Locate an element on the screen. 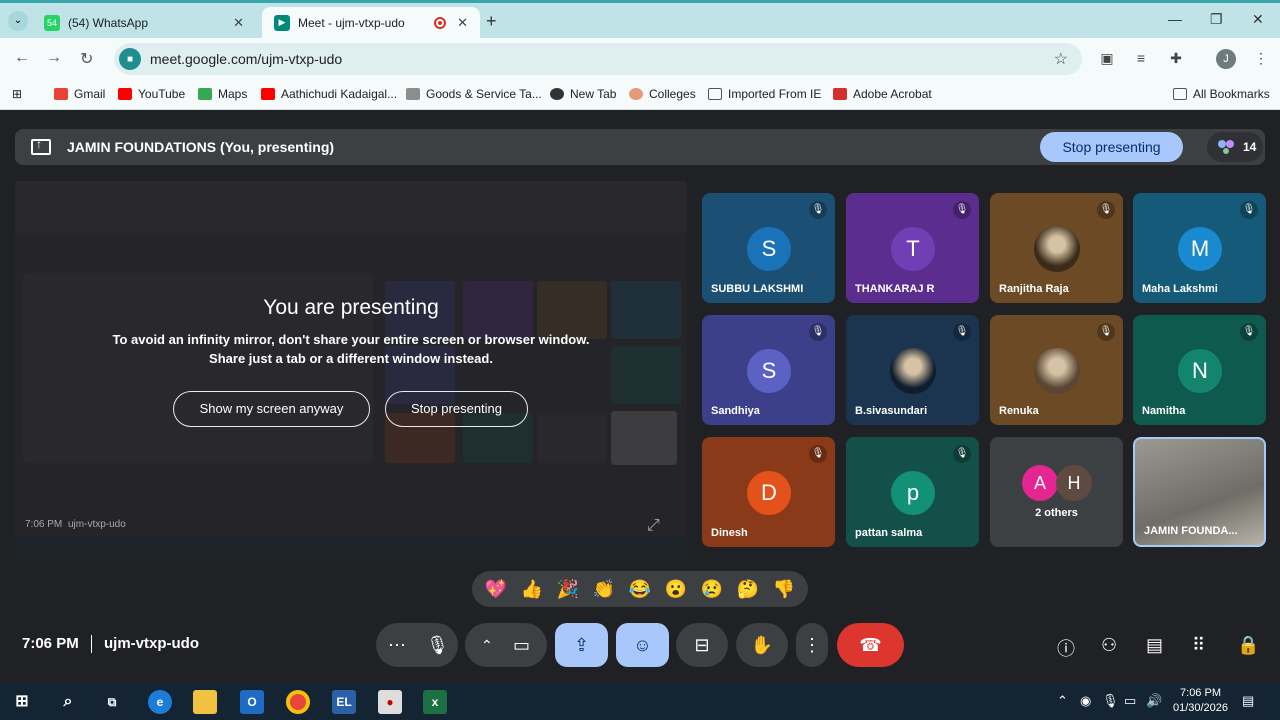 Image resolution: width=1280 pixels, height=720 pixels. apps-icon: ⊞ is located at coordinates (17, 94).